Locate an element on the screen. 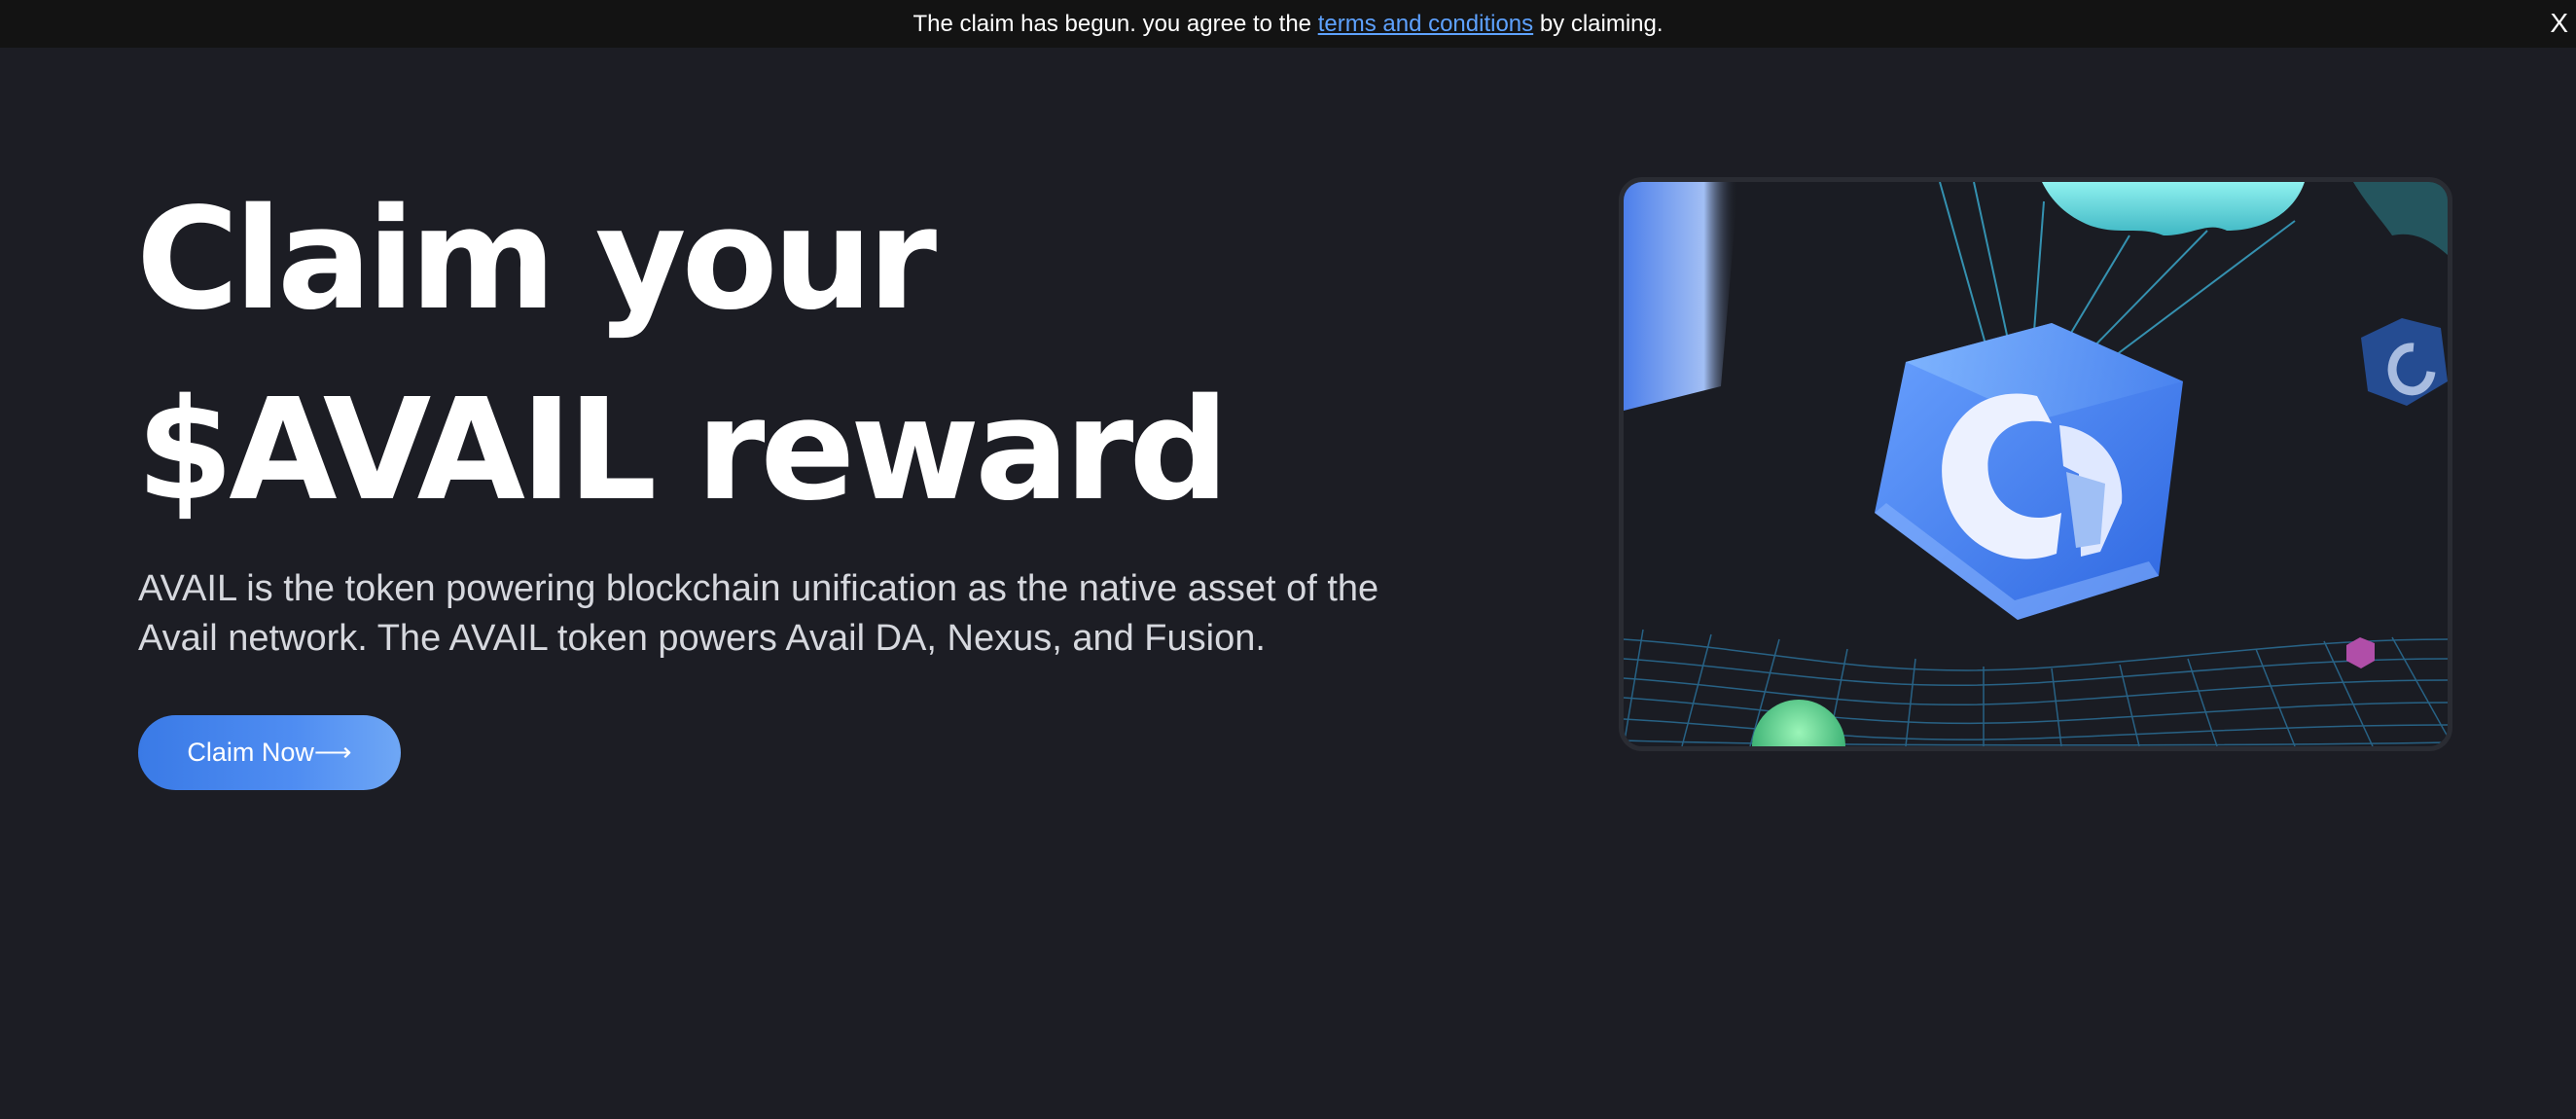  parachute-canopy-shape is located at coordinates (2173, 208).